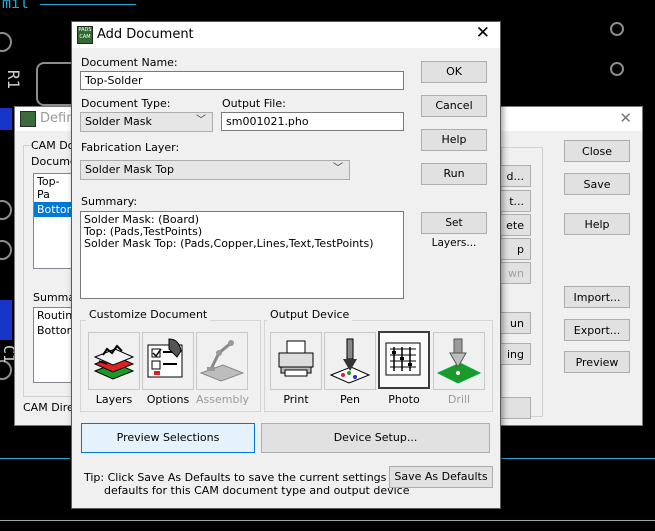 The height and width of the screenshot is (531, 655). I want to click on photo-caption: Photo, so click(404, 399).